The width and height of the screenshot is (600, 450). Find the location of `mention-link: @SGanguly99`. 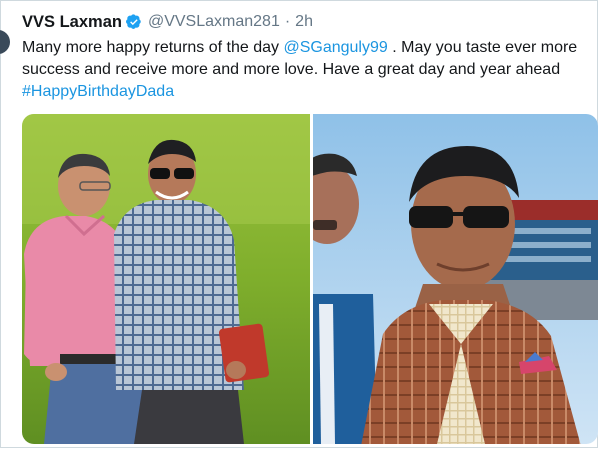

mention-link: @SGanguly99 is located at coordinates (335, 47).